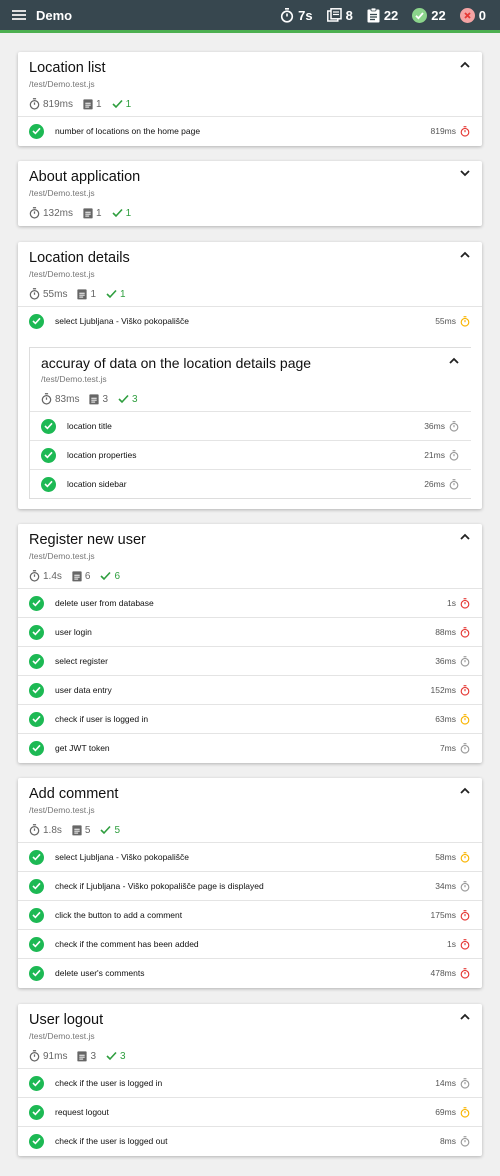  I want to click on suite-passed: 1, so click(121, 213).